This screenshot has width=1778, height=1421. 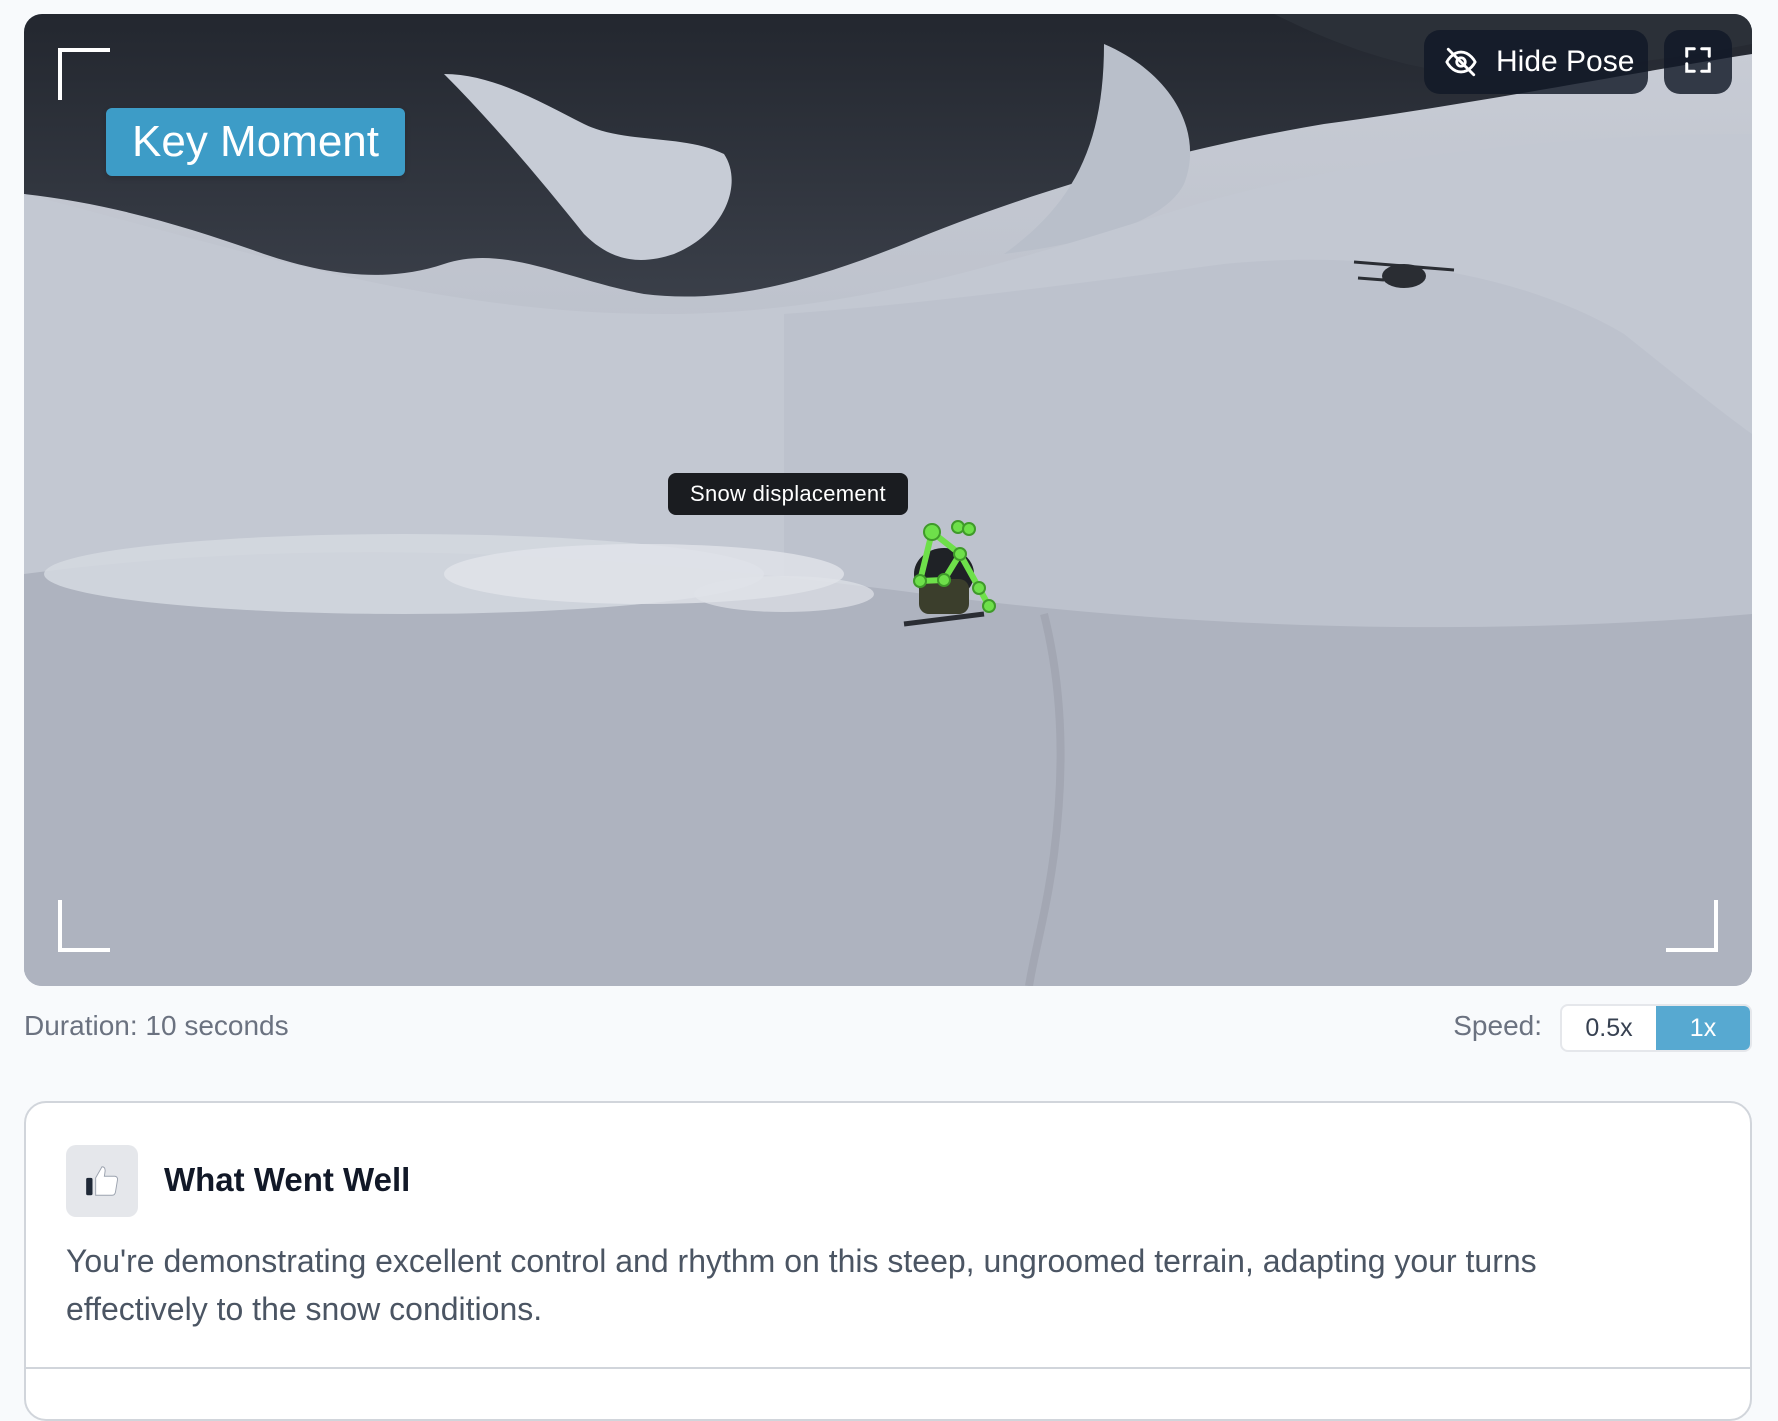 I want to click on hide-pose-button: Hide Pose, so click(x=1536, y=62).